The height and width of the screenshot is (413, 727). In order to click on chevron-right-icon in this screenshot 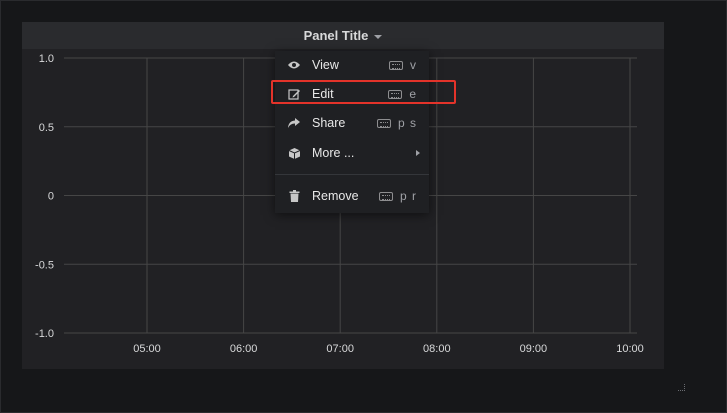, I will do `click(418, 153)`.